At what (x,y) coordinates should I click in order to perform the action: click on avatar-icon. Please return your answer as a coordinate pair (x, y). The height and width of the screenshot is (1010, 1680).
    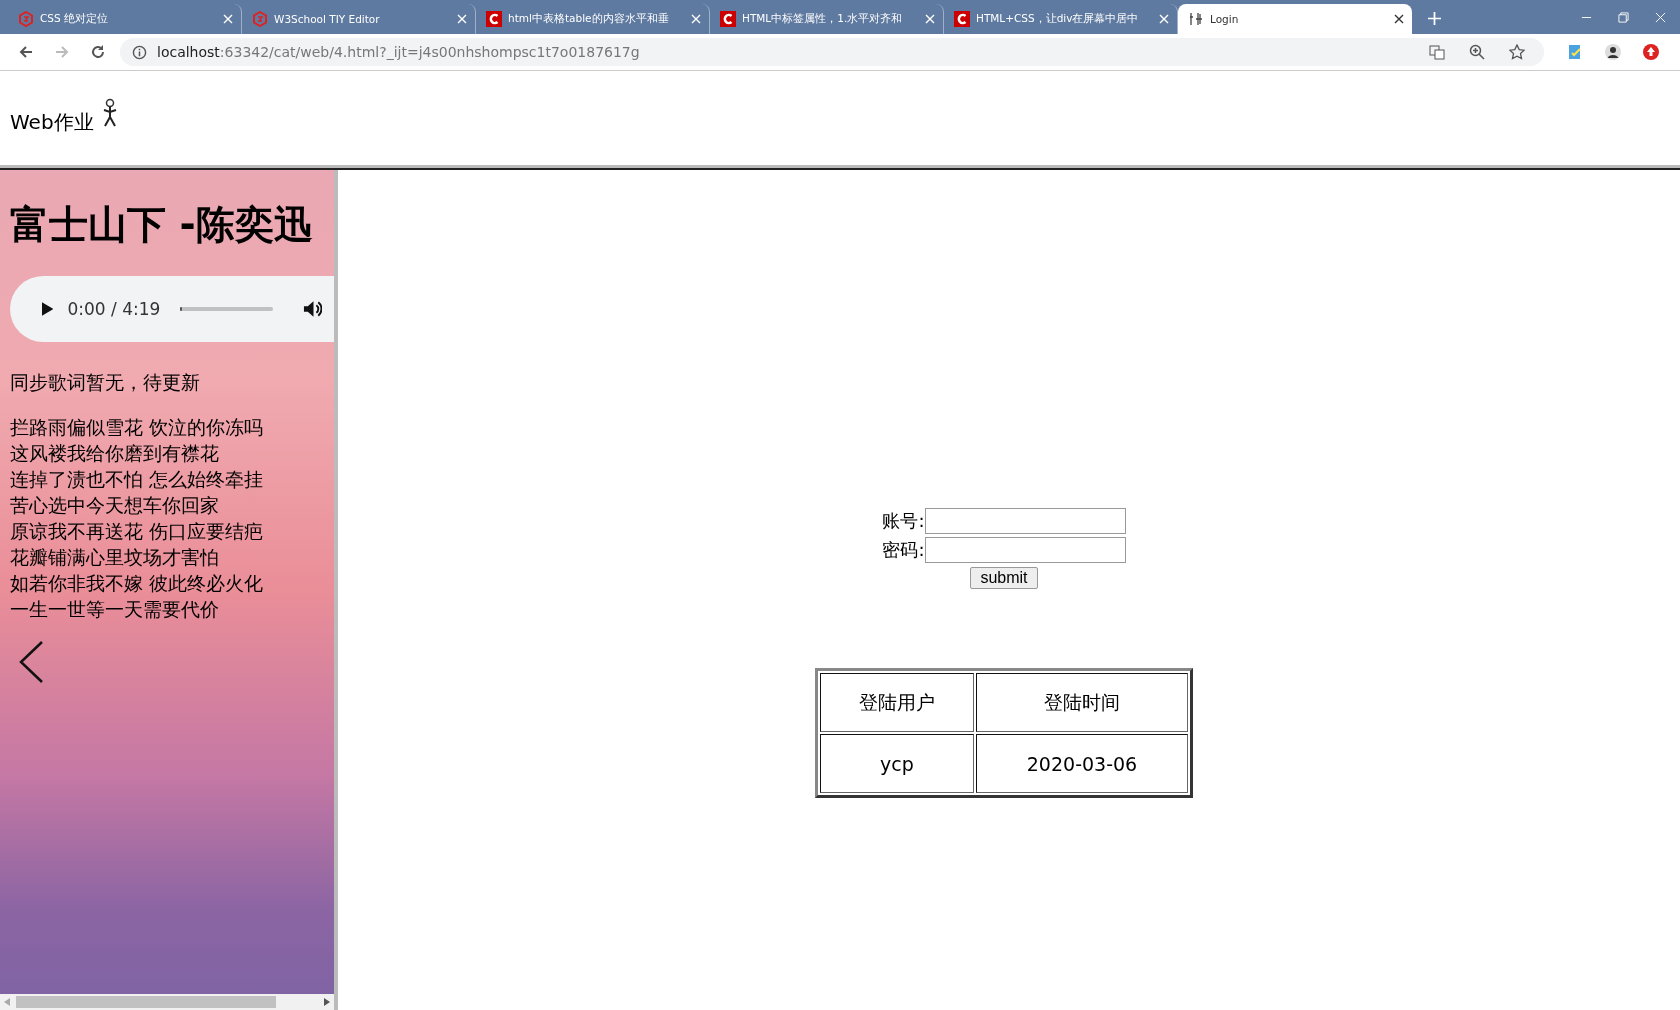
    Looking at the image, I should click on (1613, 52).